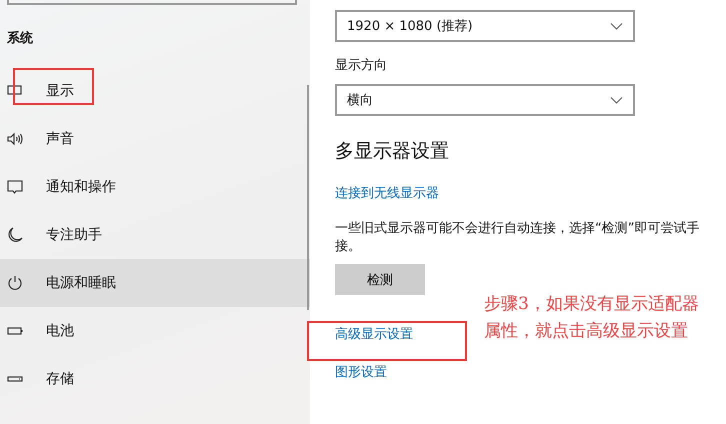 This screenshot has height=424, width=726. I want to click on sidebar-item: 存储, so click(155, 379).